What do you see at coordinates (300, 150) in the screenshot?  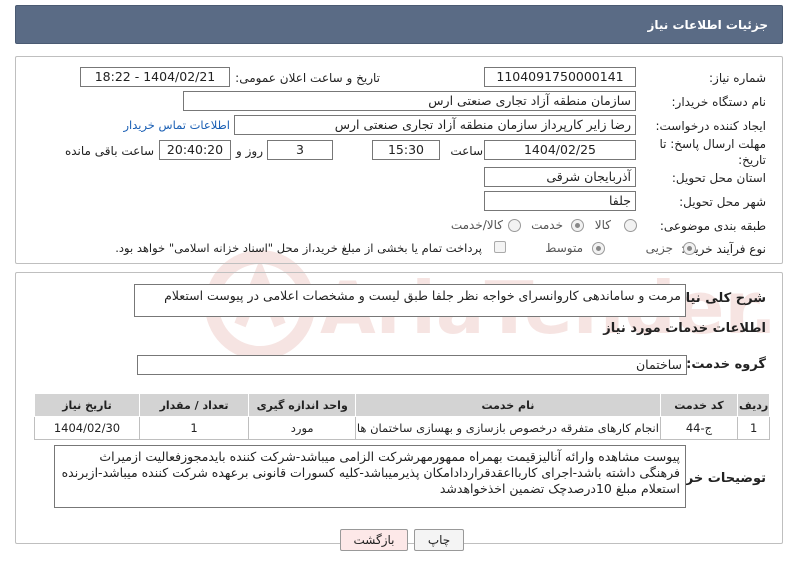 I see `days-remaining-field: 3` at bounding box center [300, 150].